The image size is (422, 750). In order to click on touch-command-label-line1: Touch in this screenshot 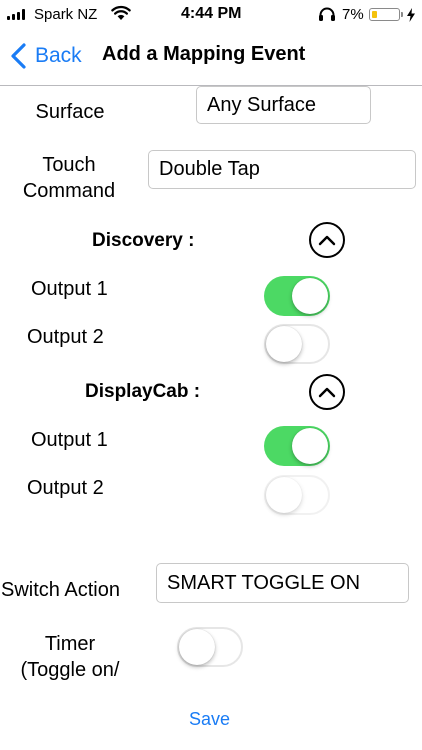, I will do `click(69, 165)`.